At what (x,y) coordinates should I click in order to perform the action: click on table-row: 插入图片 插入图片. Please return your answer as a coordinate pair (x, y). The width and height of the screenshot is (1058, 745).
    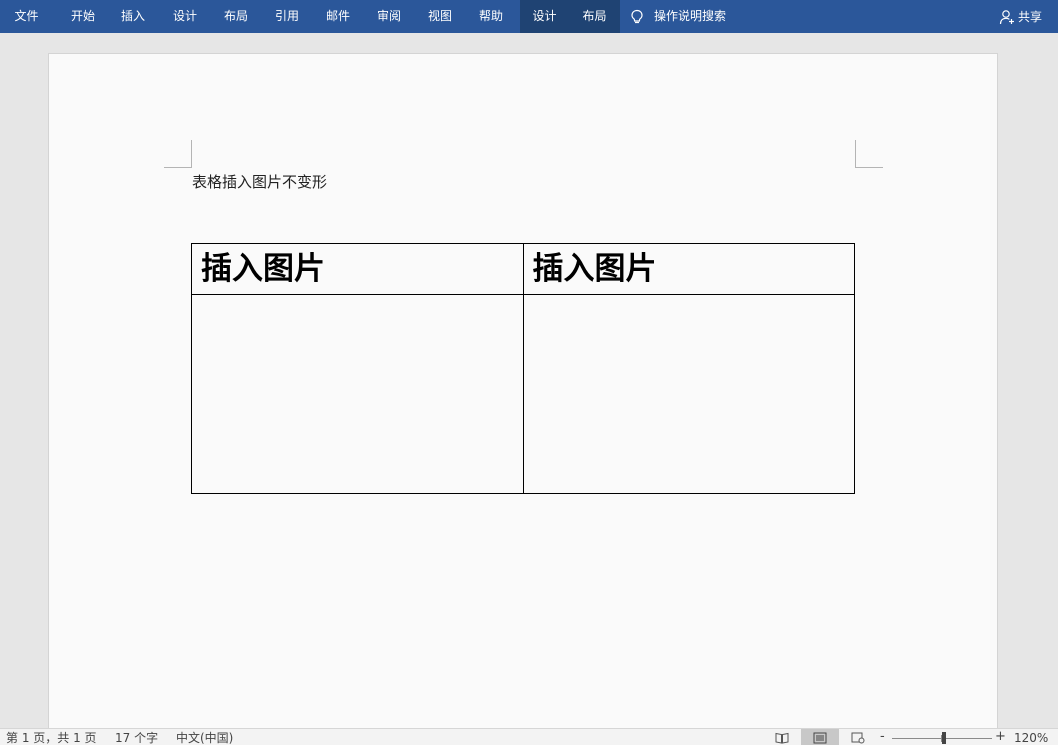
    Looking at the image, I should click on (523, 269).